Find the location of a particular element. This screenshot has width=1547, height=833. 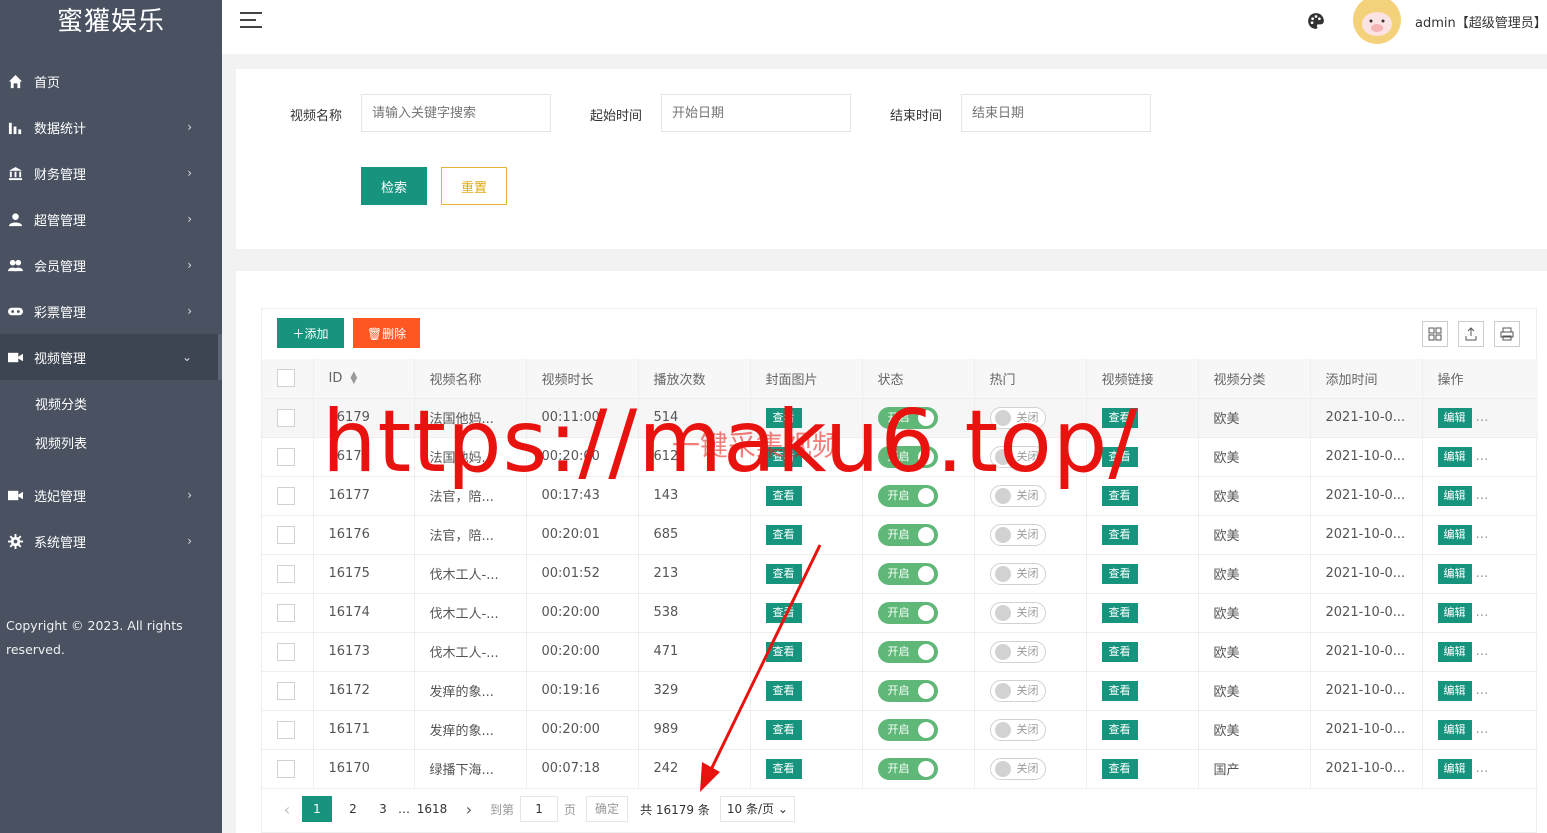

start-date-input is located at coordinates (756, 113).